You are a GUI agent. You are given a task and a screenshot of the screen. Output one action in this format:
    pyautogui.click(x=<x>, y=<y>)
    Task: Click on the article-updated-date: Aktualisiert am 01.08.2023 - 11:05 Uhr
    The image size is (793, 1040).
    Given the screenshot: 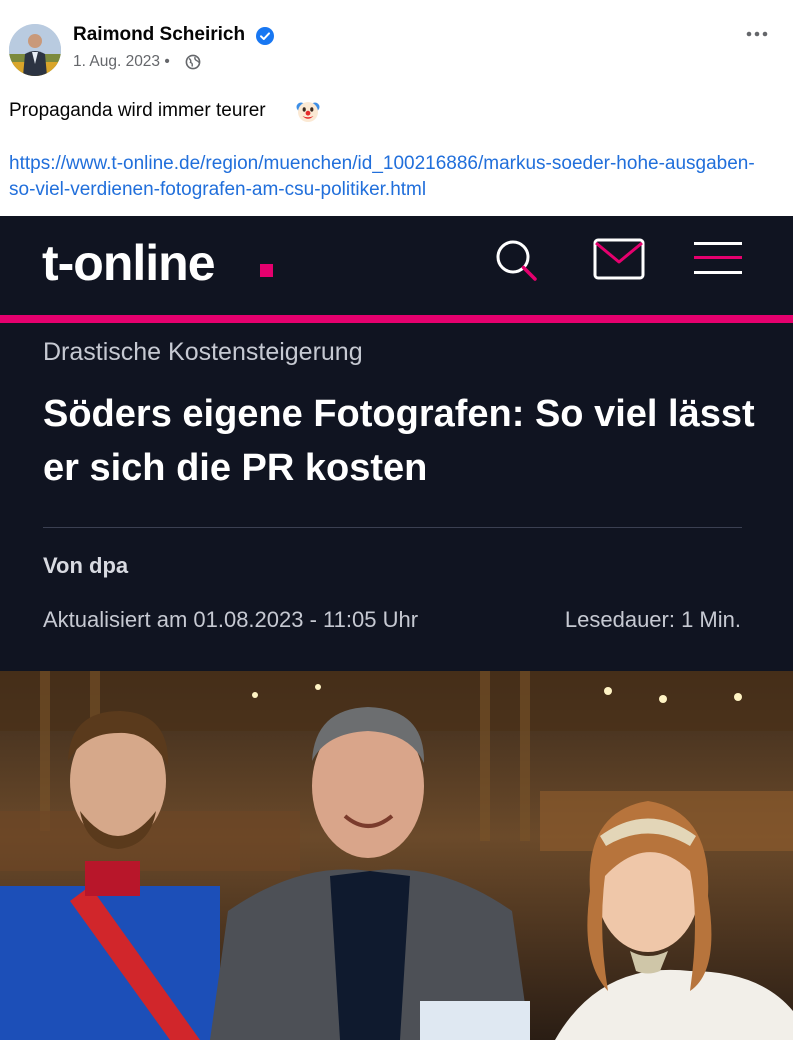 What is the action you would take?
    pyautogui.click(x=231, y=619)
    